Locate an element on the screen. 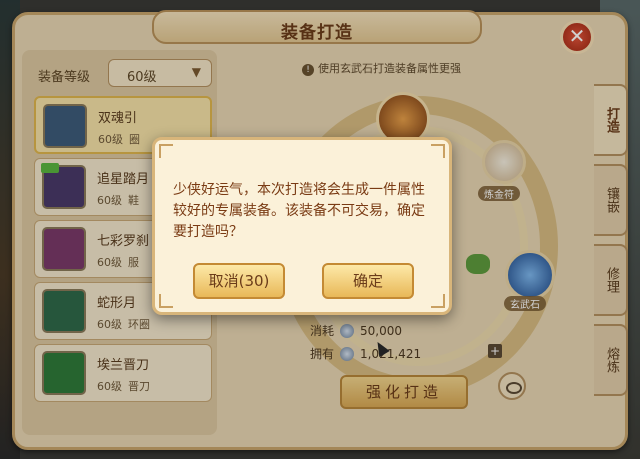 The width and height of the screenshot is (640, 459). cancel-button: 取消(30) is located at coordinates (239, 281).